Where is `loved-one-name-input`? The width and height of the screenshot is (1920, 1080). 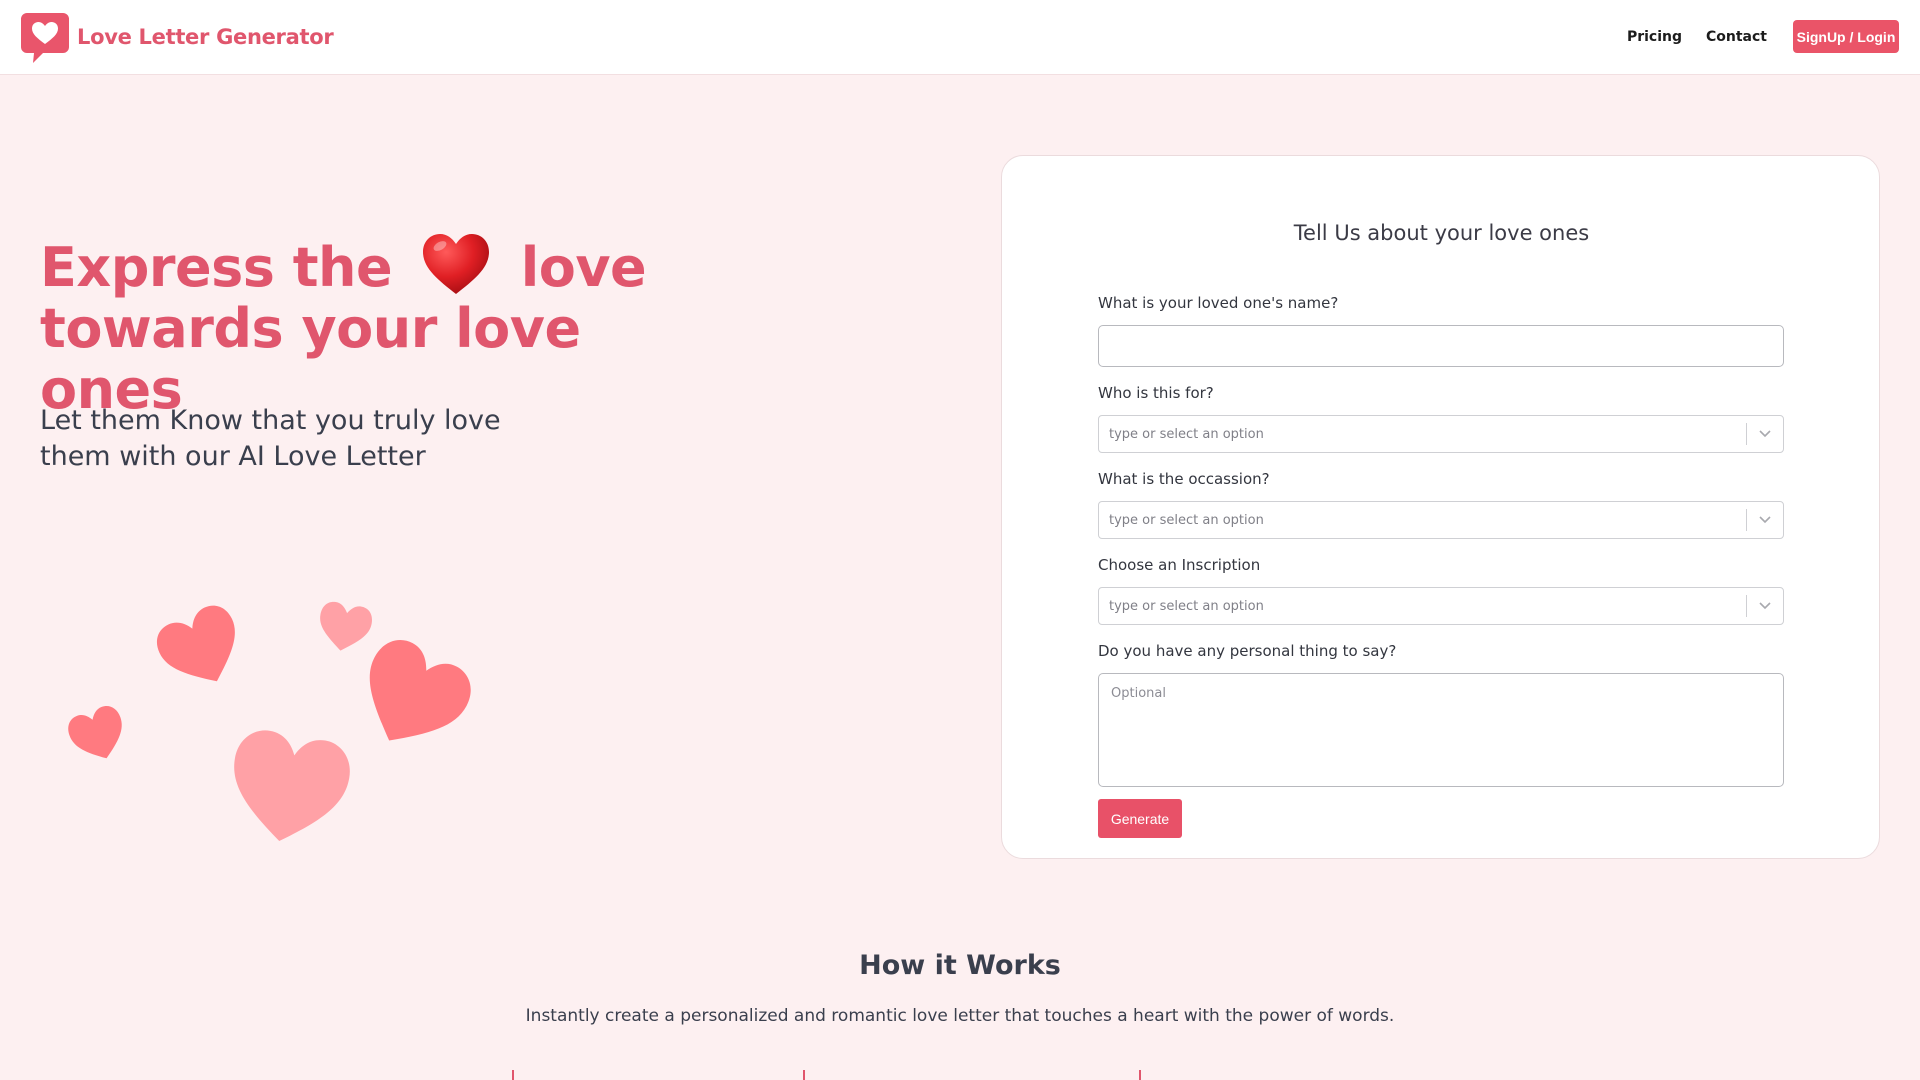 loved-one-name-input is located at coordinates (1441, 346).